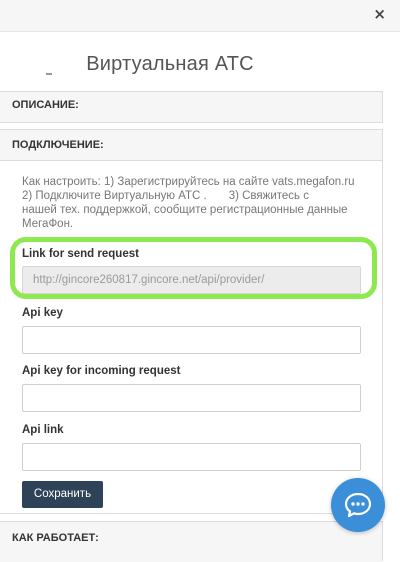 The width and height of the screenshot is (400, 562). Describe the element at coordinates (191, 398) in the screenshot. I see `api-key-incoming-field` at that location.